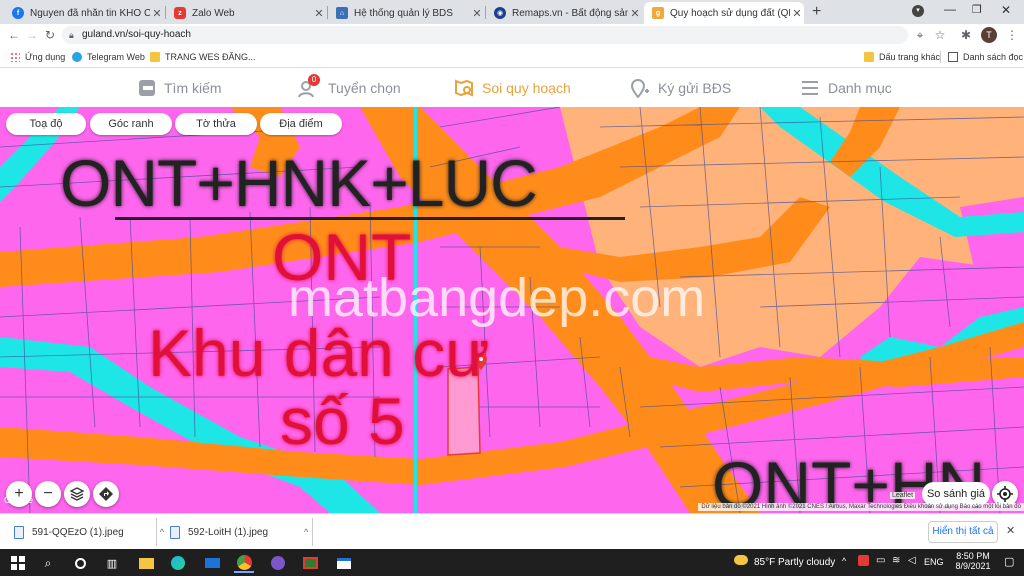 The height and width of the screenshot is (576, 1024). What do you see at coordinates (985, 57) in the screenshot?
I see `reading-list: Danh sách đọc` at bounding box center [985, 57].